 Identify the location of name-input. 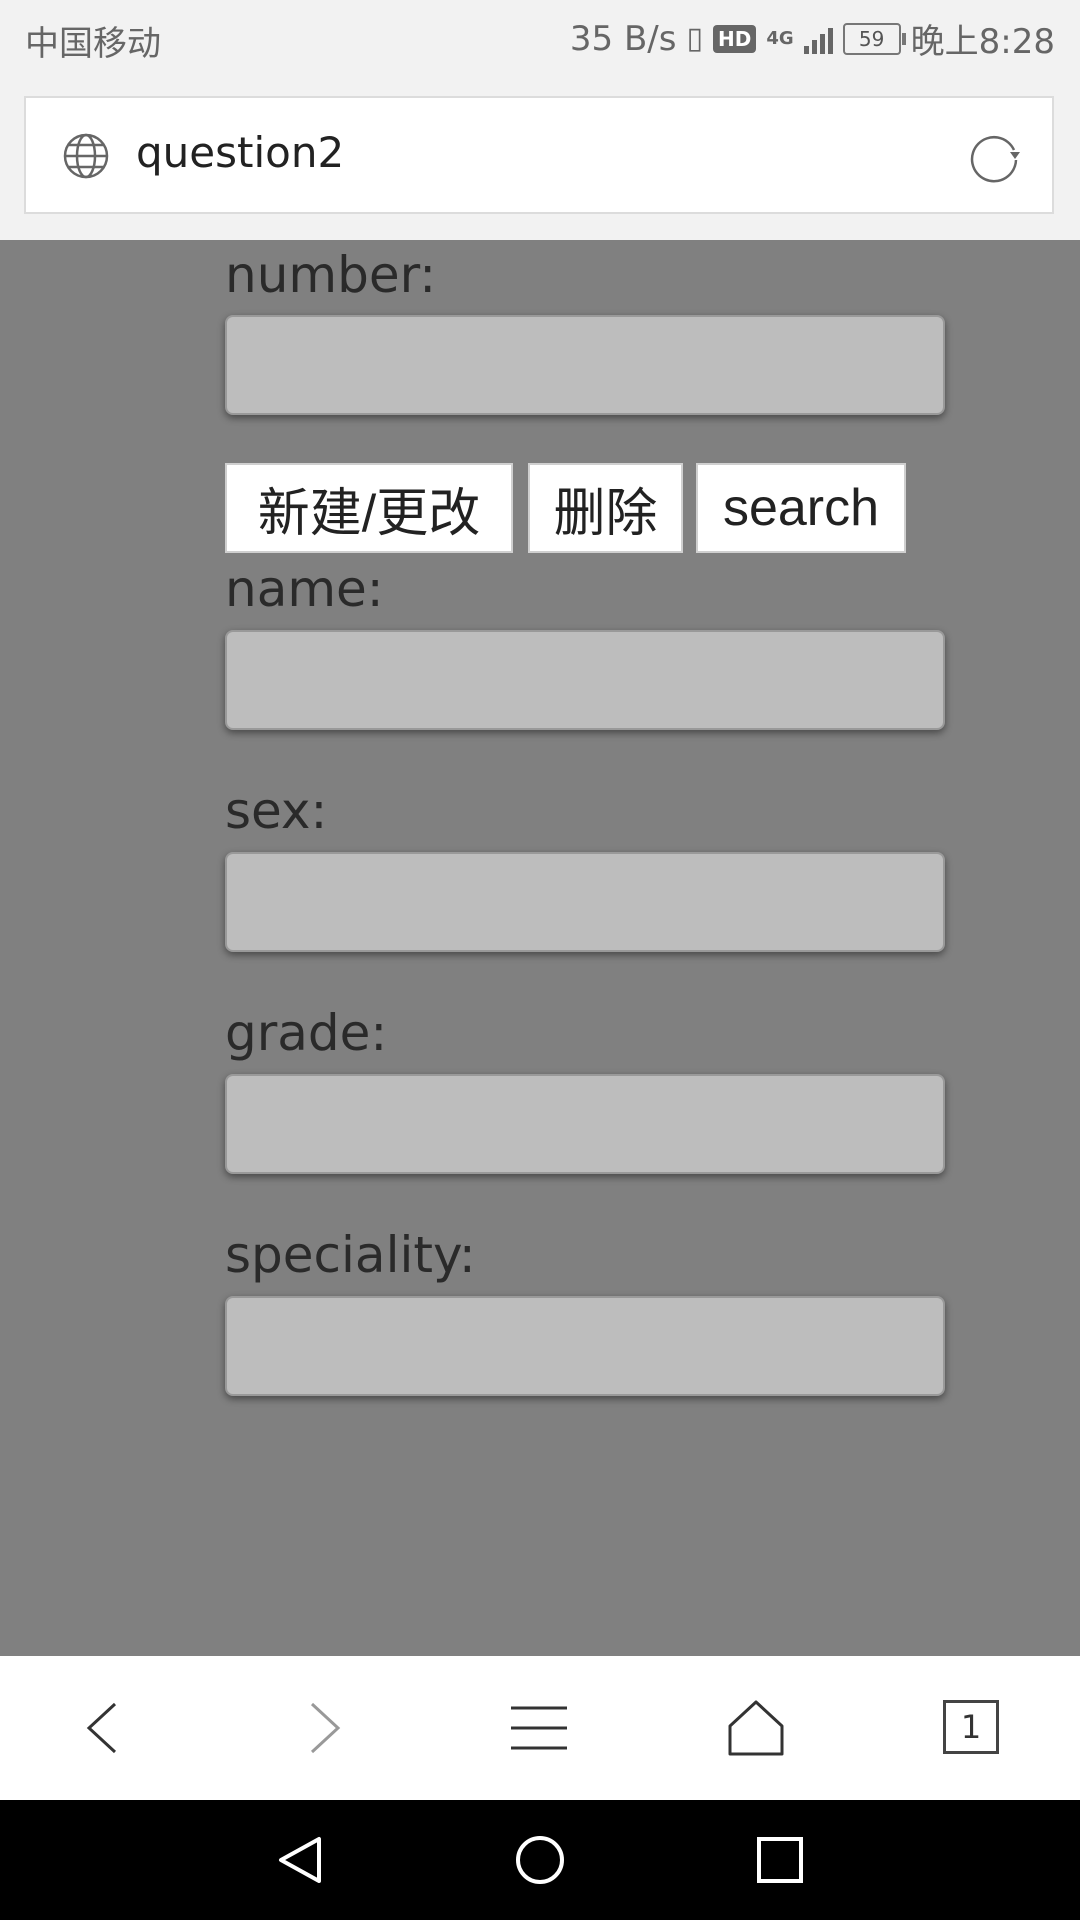
(585, 680).